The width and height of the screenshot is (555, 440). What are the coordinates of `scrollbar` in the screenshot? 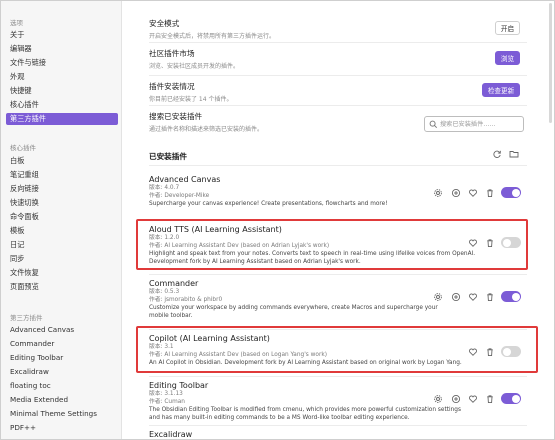 It's located at (550, 63).